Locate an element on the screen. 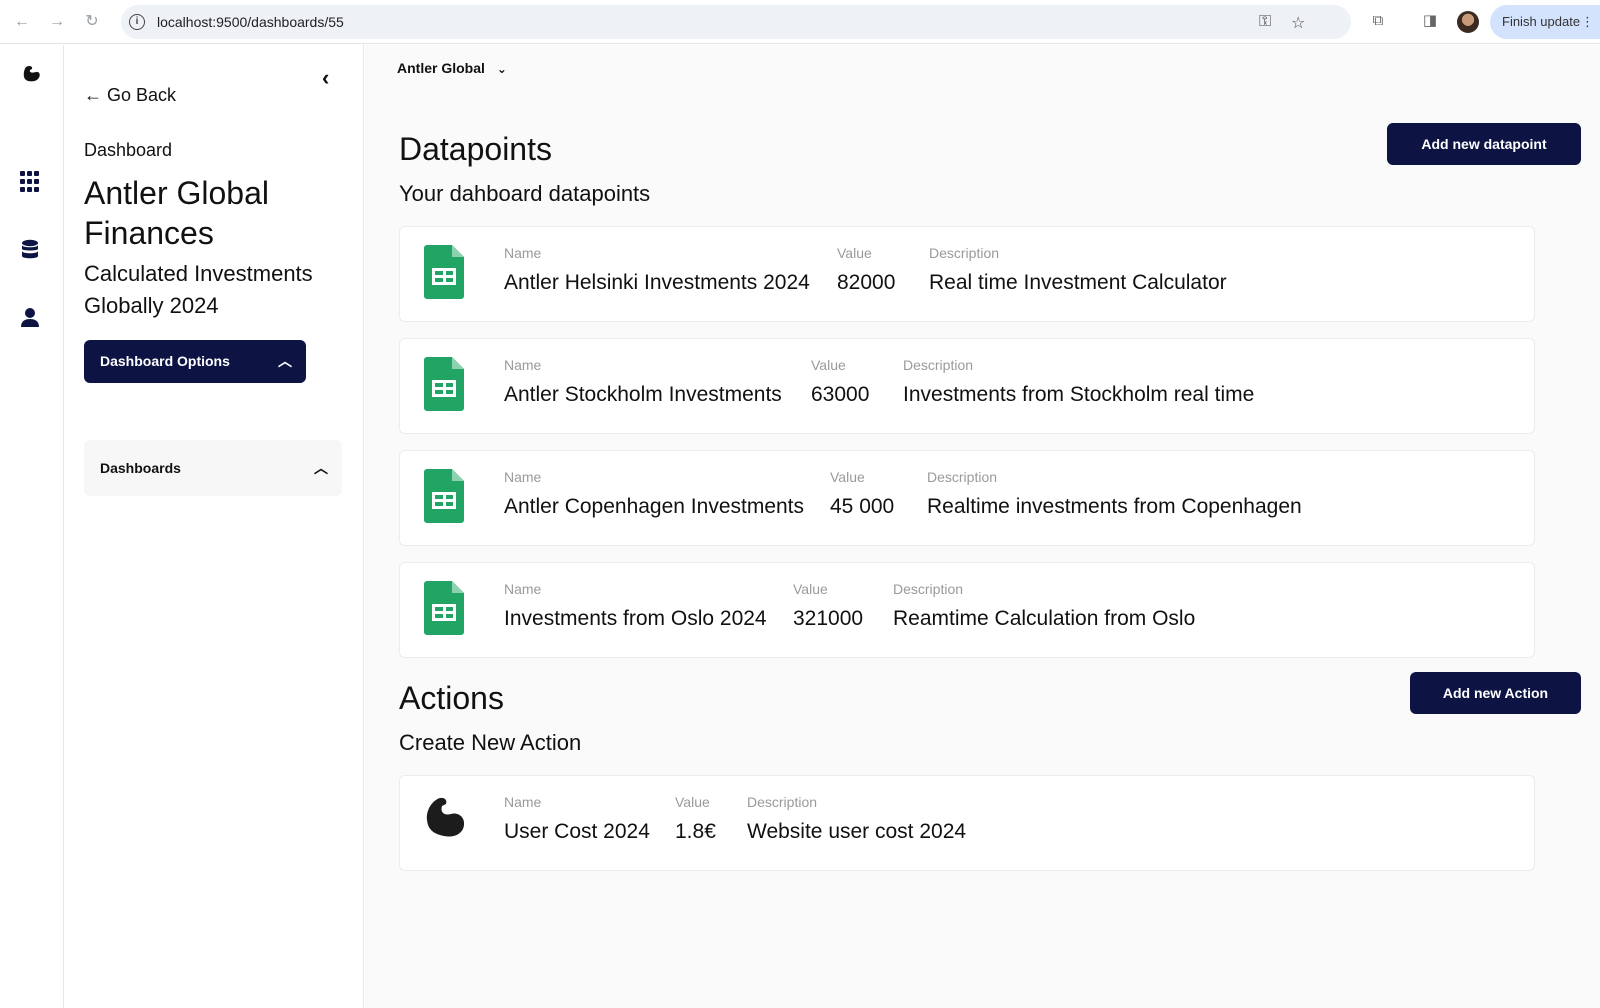  datapoint-description: Investments from Stockholm real time is located at coordinates (1079, 394).